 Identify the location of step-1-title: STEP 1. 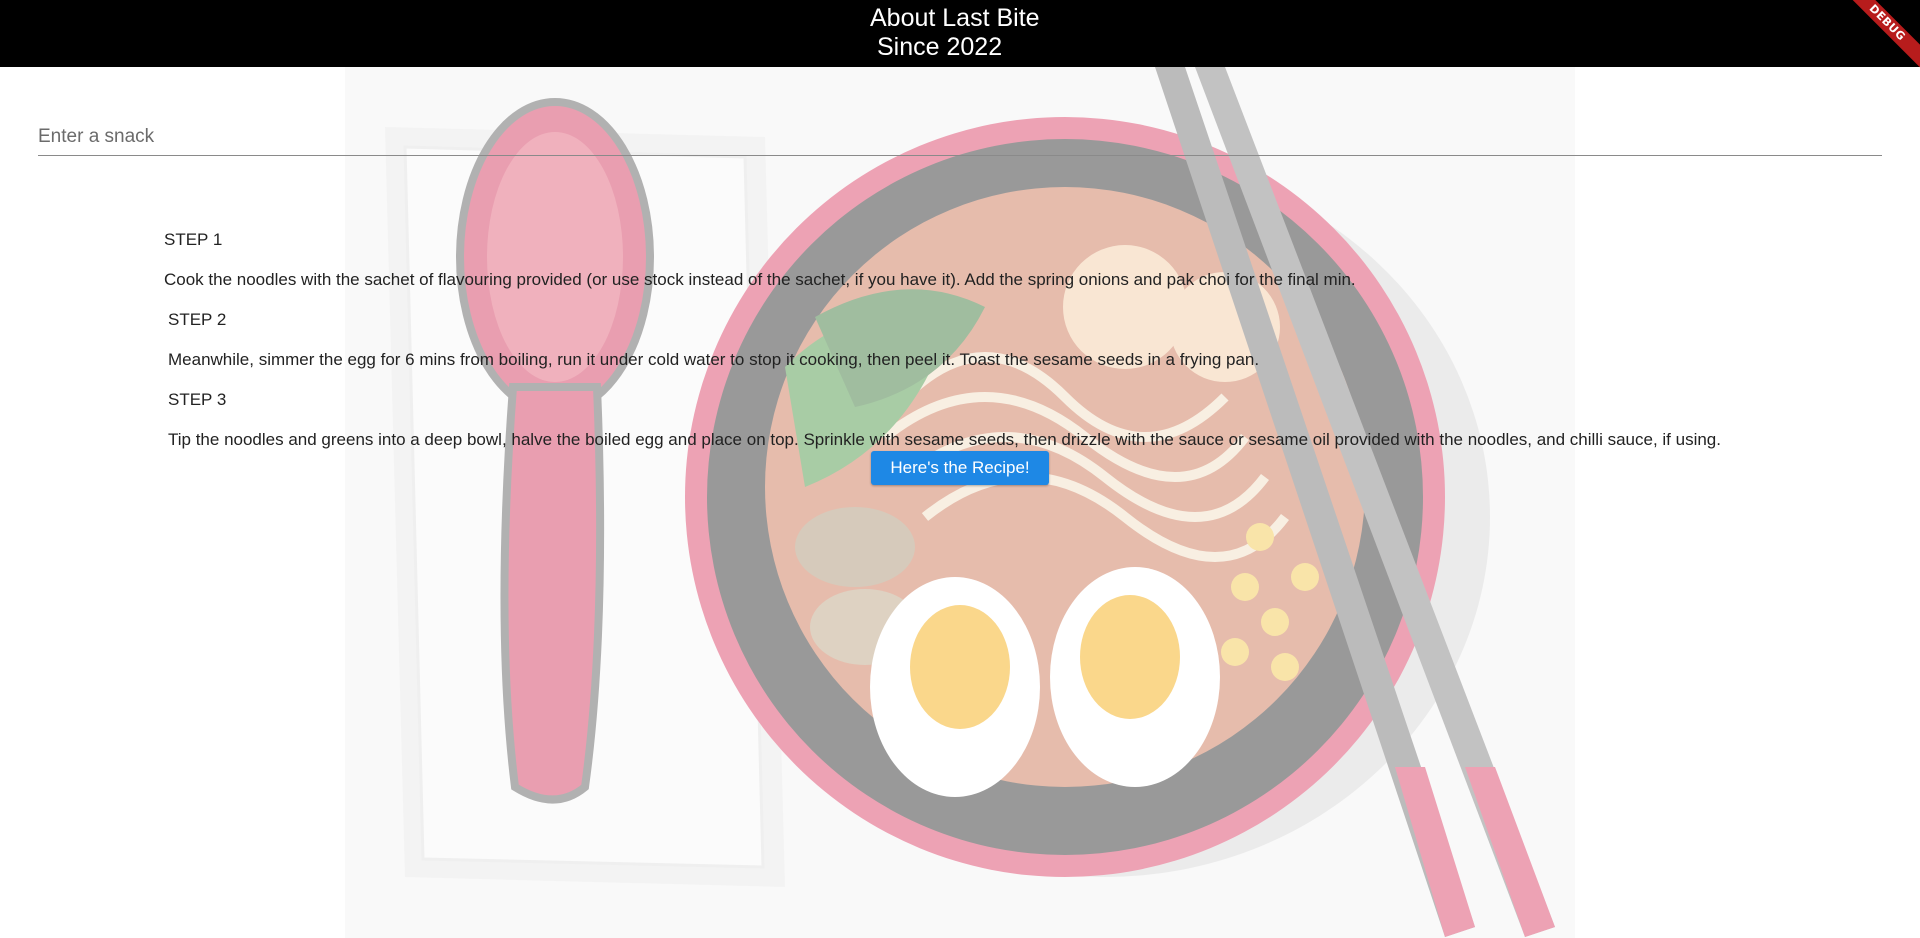
(193, 239).